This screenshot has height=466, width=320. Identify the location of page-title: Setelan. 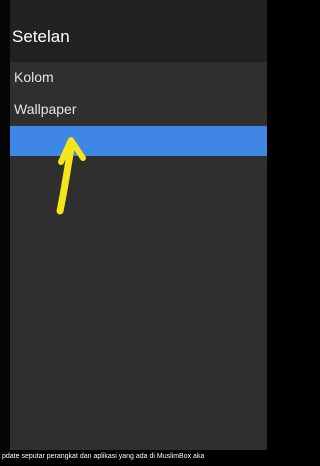
(41, 36).